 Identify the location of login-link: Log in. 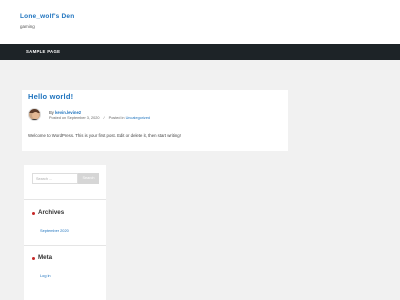
(45, 275).